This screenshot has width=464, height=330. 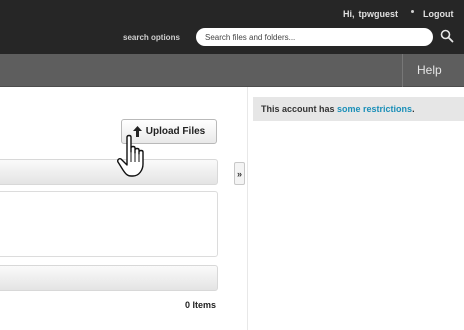 What do you see at coordinates (109, 172) in the screenshot?
I see `file-list-header-bar` at bounding box center [109, 172].